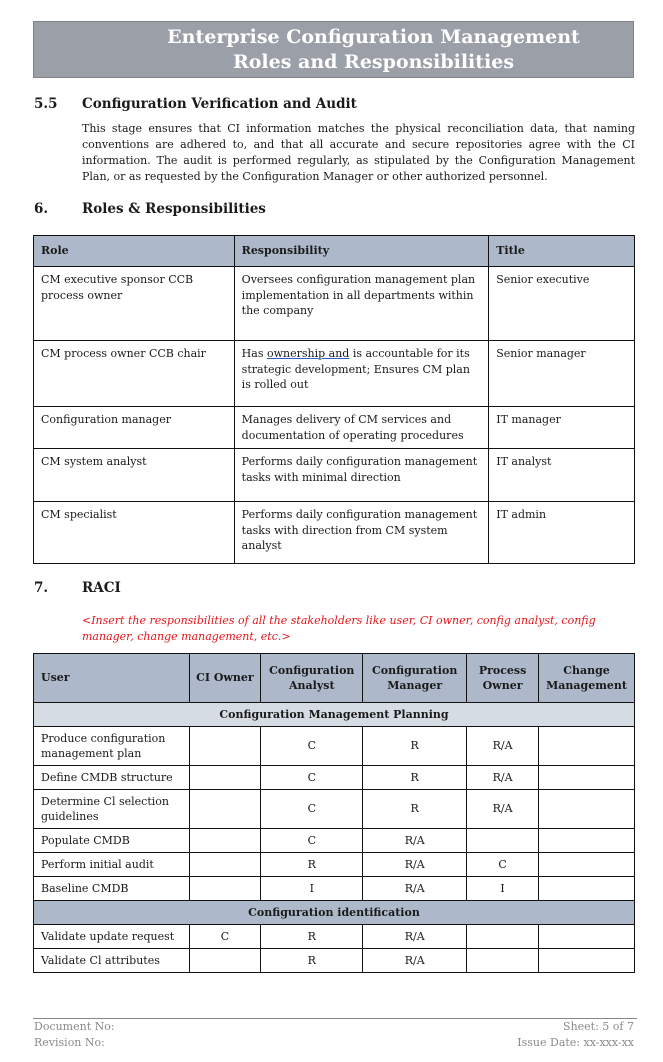 The image size is (663, 1062). I want to click on table-row: Baseline CMDB I R/A I, so click(334, 888).